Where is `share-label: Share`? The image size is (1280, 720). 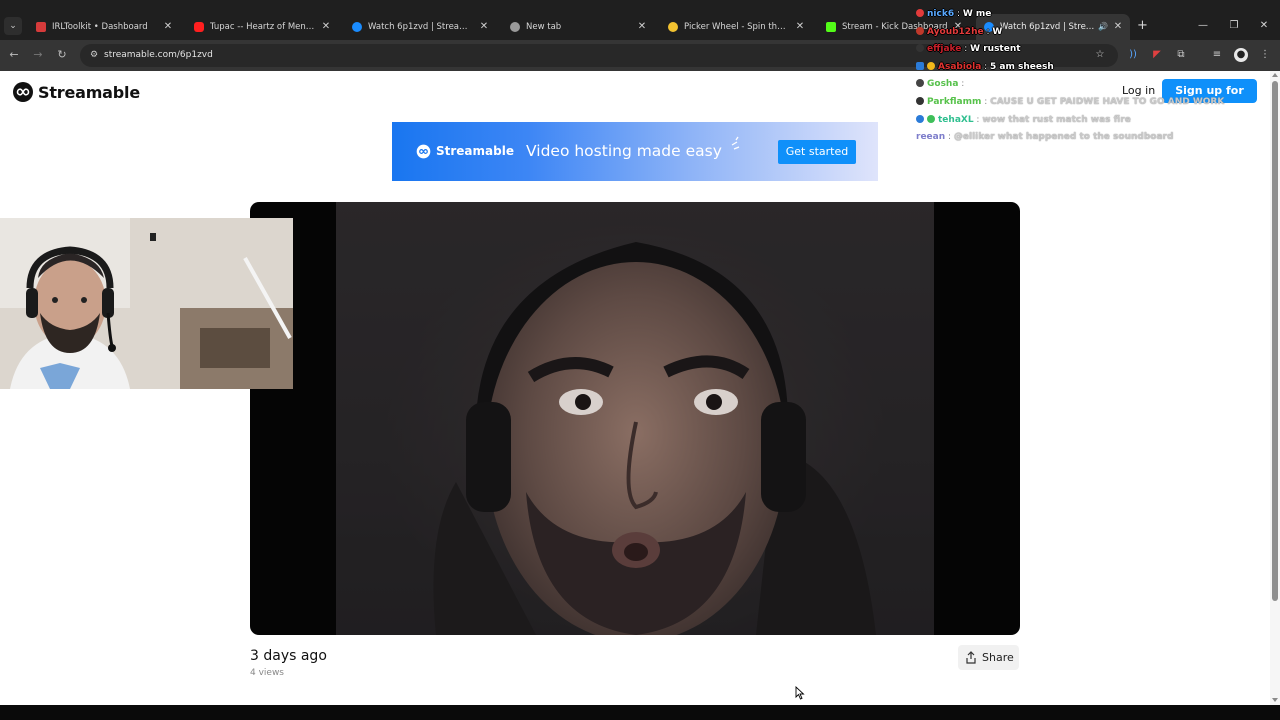
share-label: Share is located at coordinates (998, 657).